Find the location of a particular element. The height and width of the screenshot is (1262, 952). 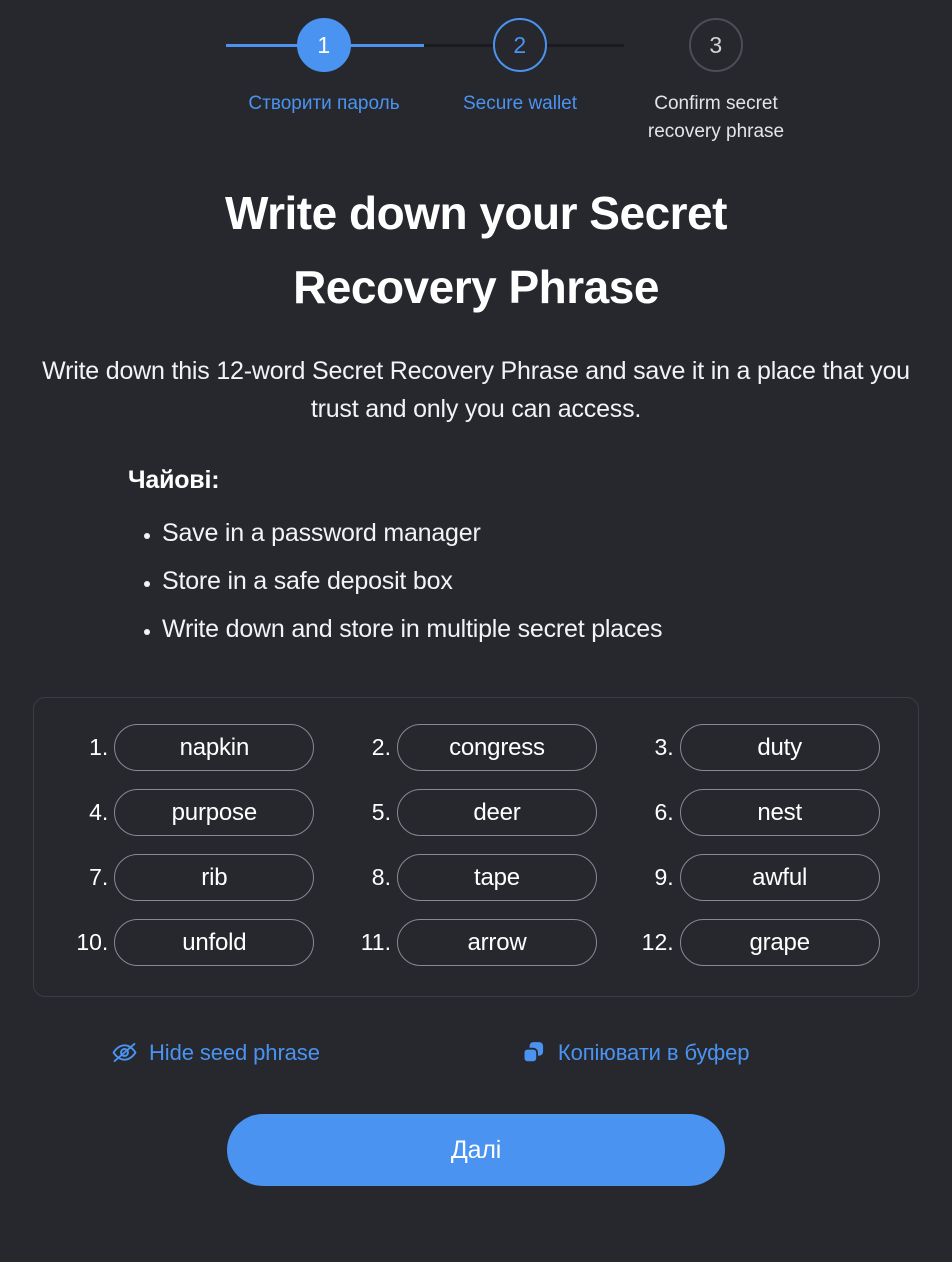

seed-word-pill: napkin is located at coordinates (214, 747).